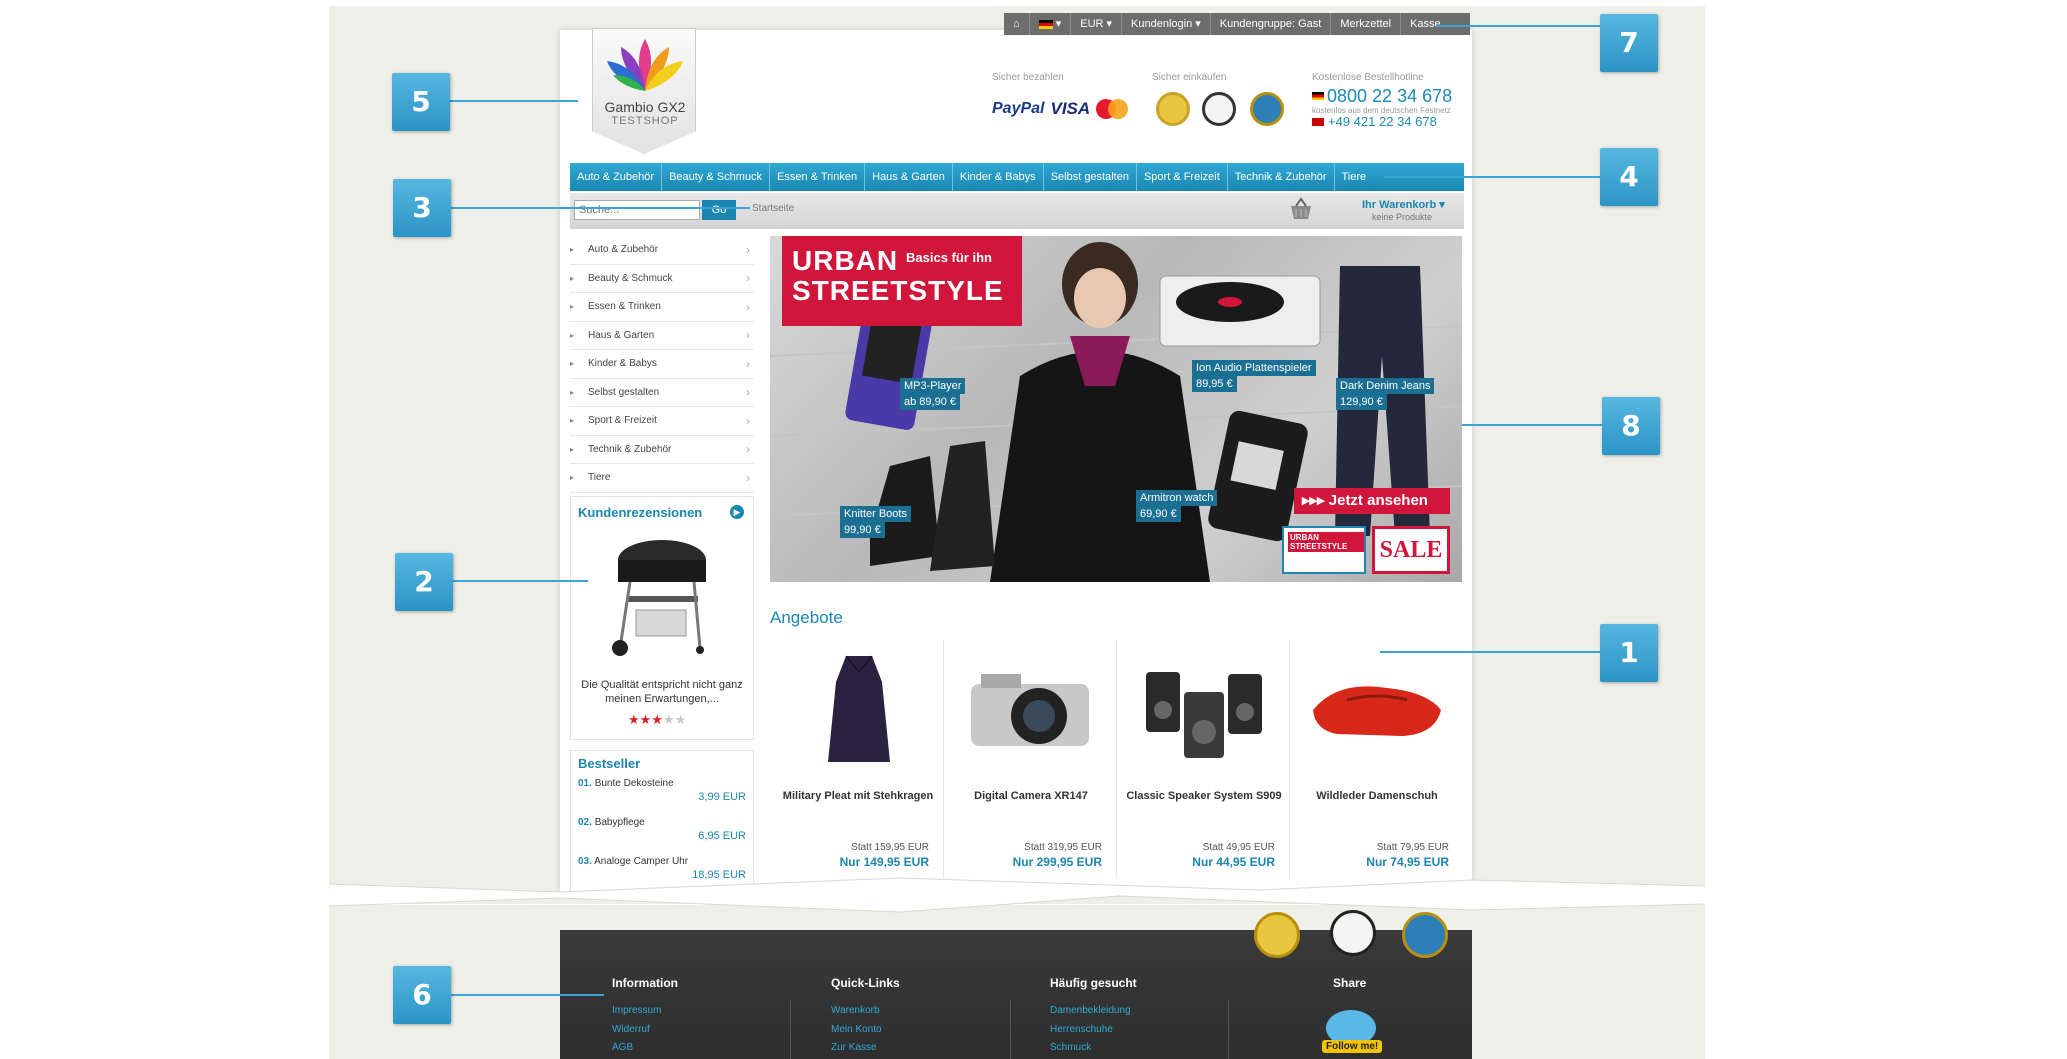 Image resolution: width=2067 pixels, height=1059 pixels. What do you see at coordinates (949, 257) in the screenshot?
I see `hero-subtitle: Basics für ihn` at bounding box center [949, 257].